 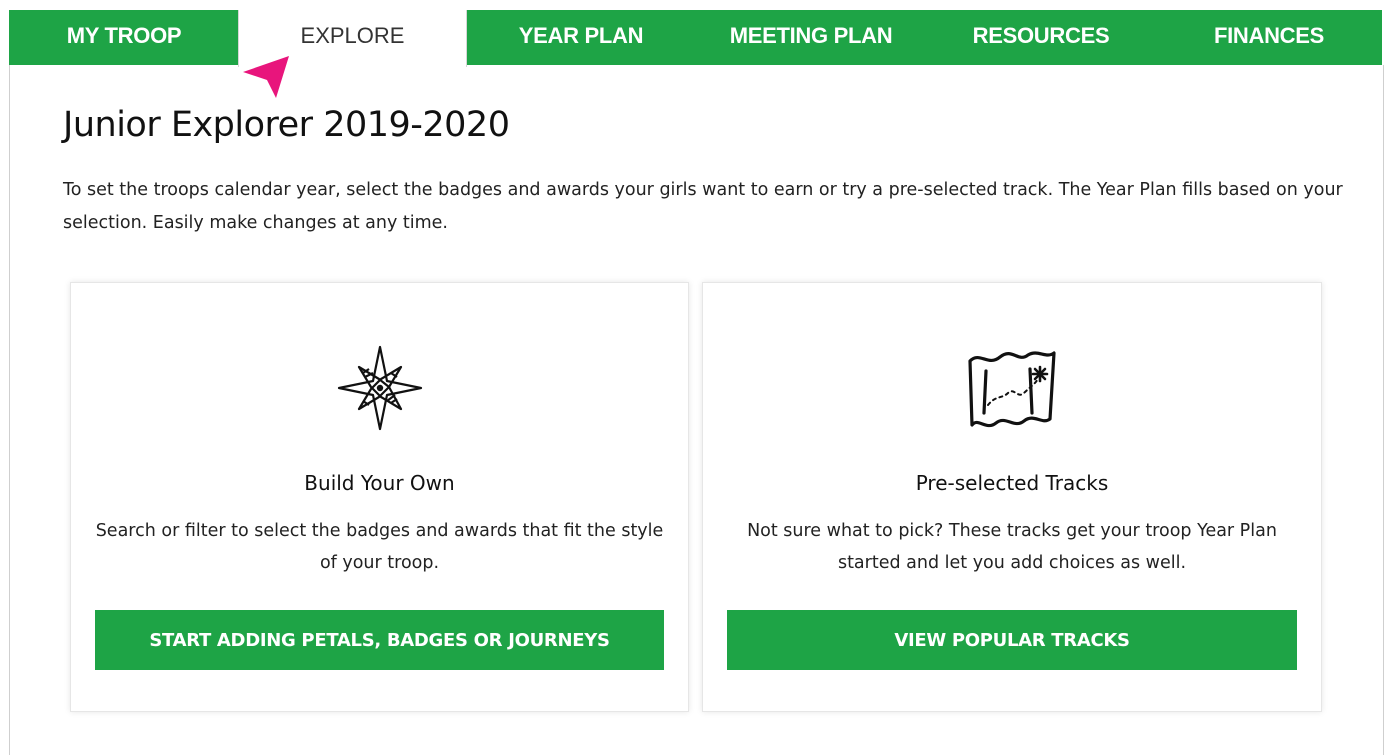 What do you see at coordinates (379, 483) in the screenshot?
I see `build-your-own-title: Build Your Own` at bounding box center [379, 483].